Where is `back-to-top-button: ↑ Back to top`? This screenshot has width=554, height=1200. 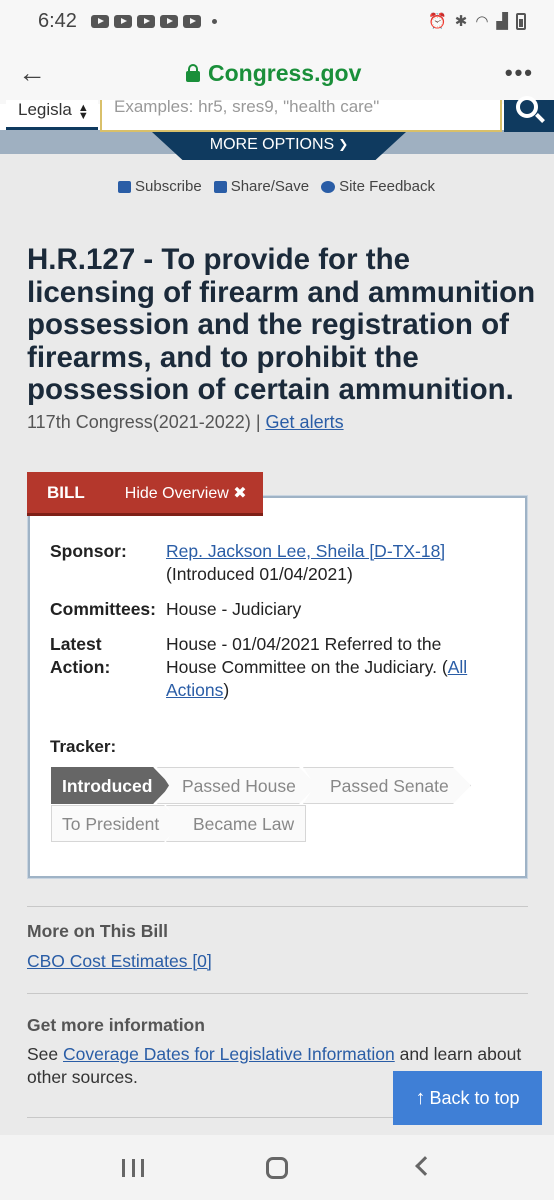
back-to-top-button: ↑ Back to top is located at coordinates (467, 1098).